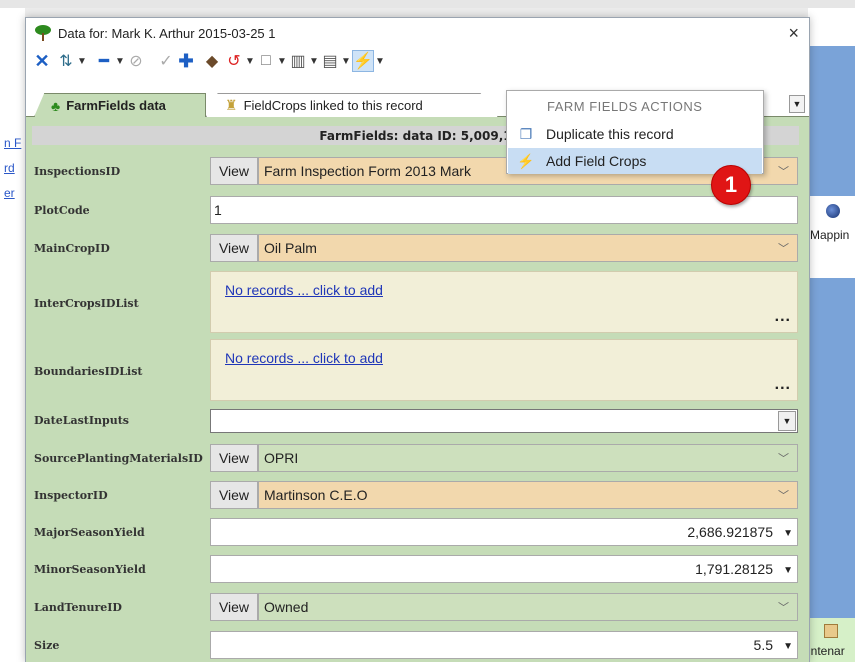 The height and width of the screenshot is (662, 855). I want to click on maintenance-tile: intenar, so click(831, 640).